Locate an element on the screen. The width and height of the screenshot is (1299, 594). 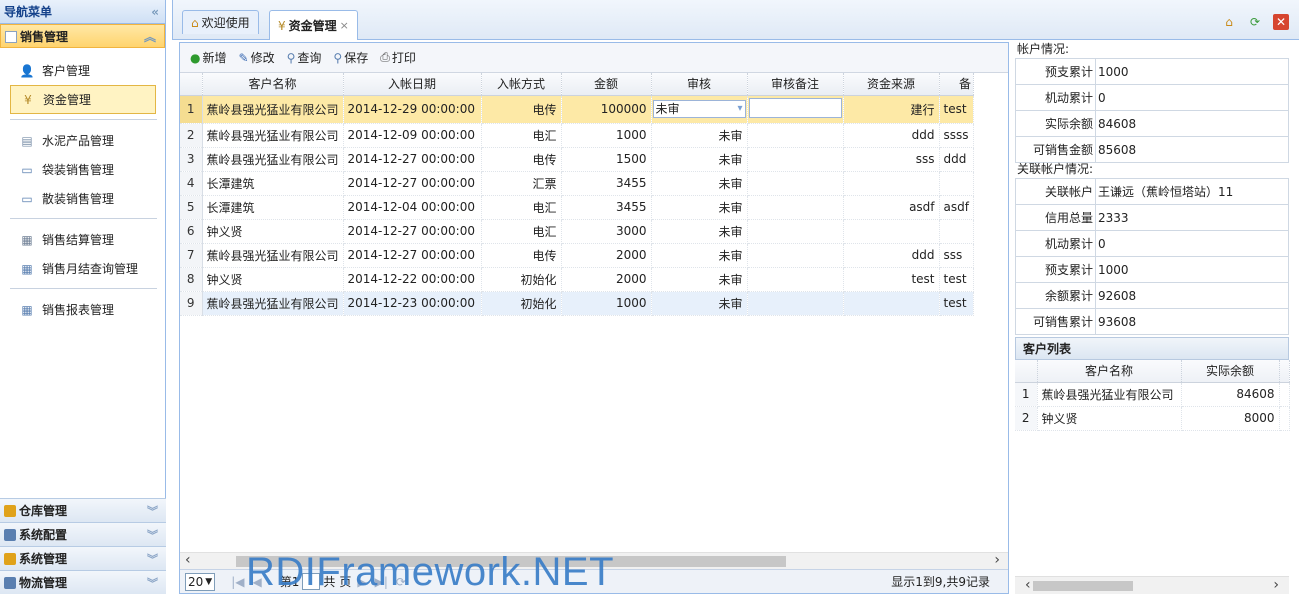
cell-audit: 未审 ▾ is located at coordinates (699, 109).